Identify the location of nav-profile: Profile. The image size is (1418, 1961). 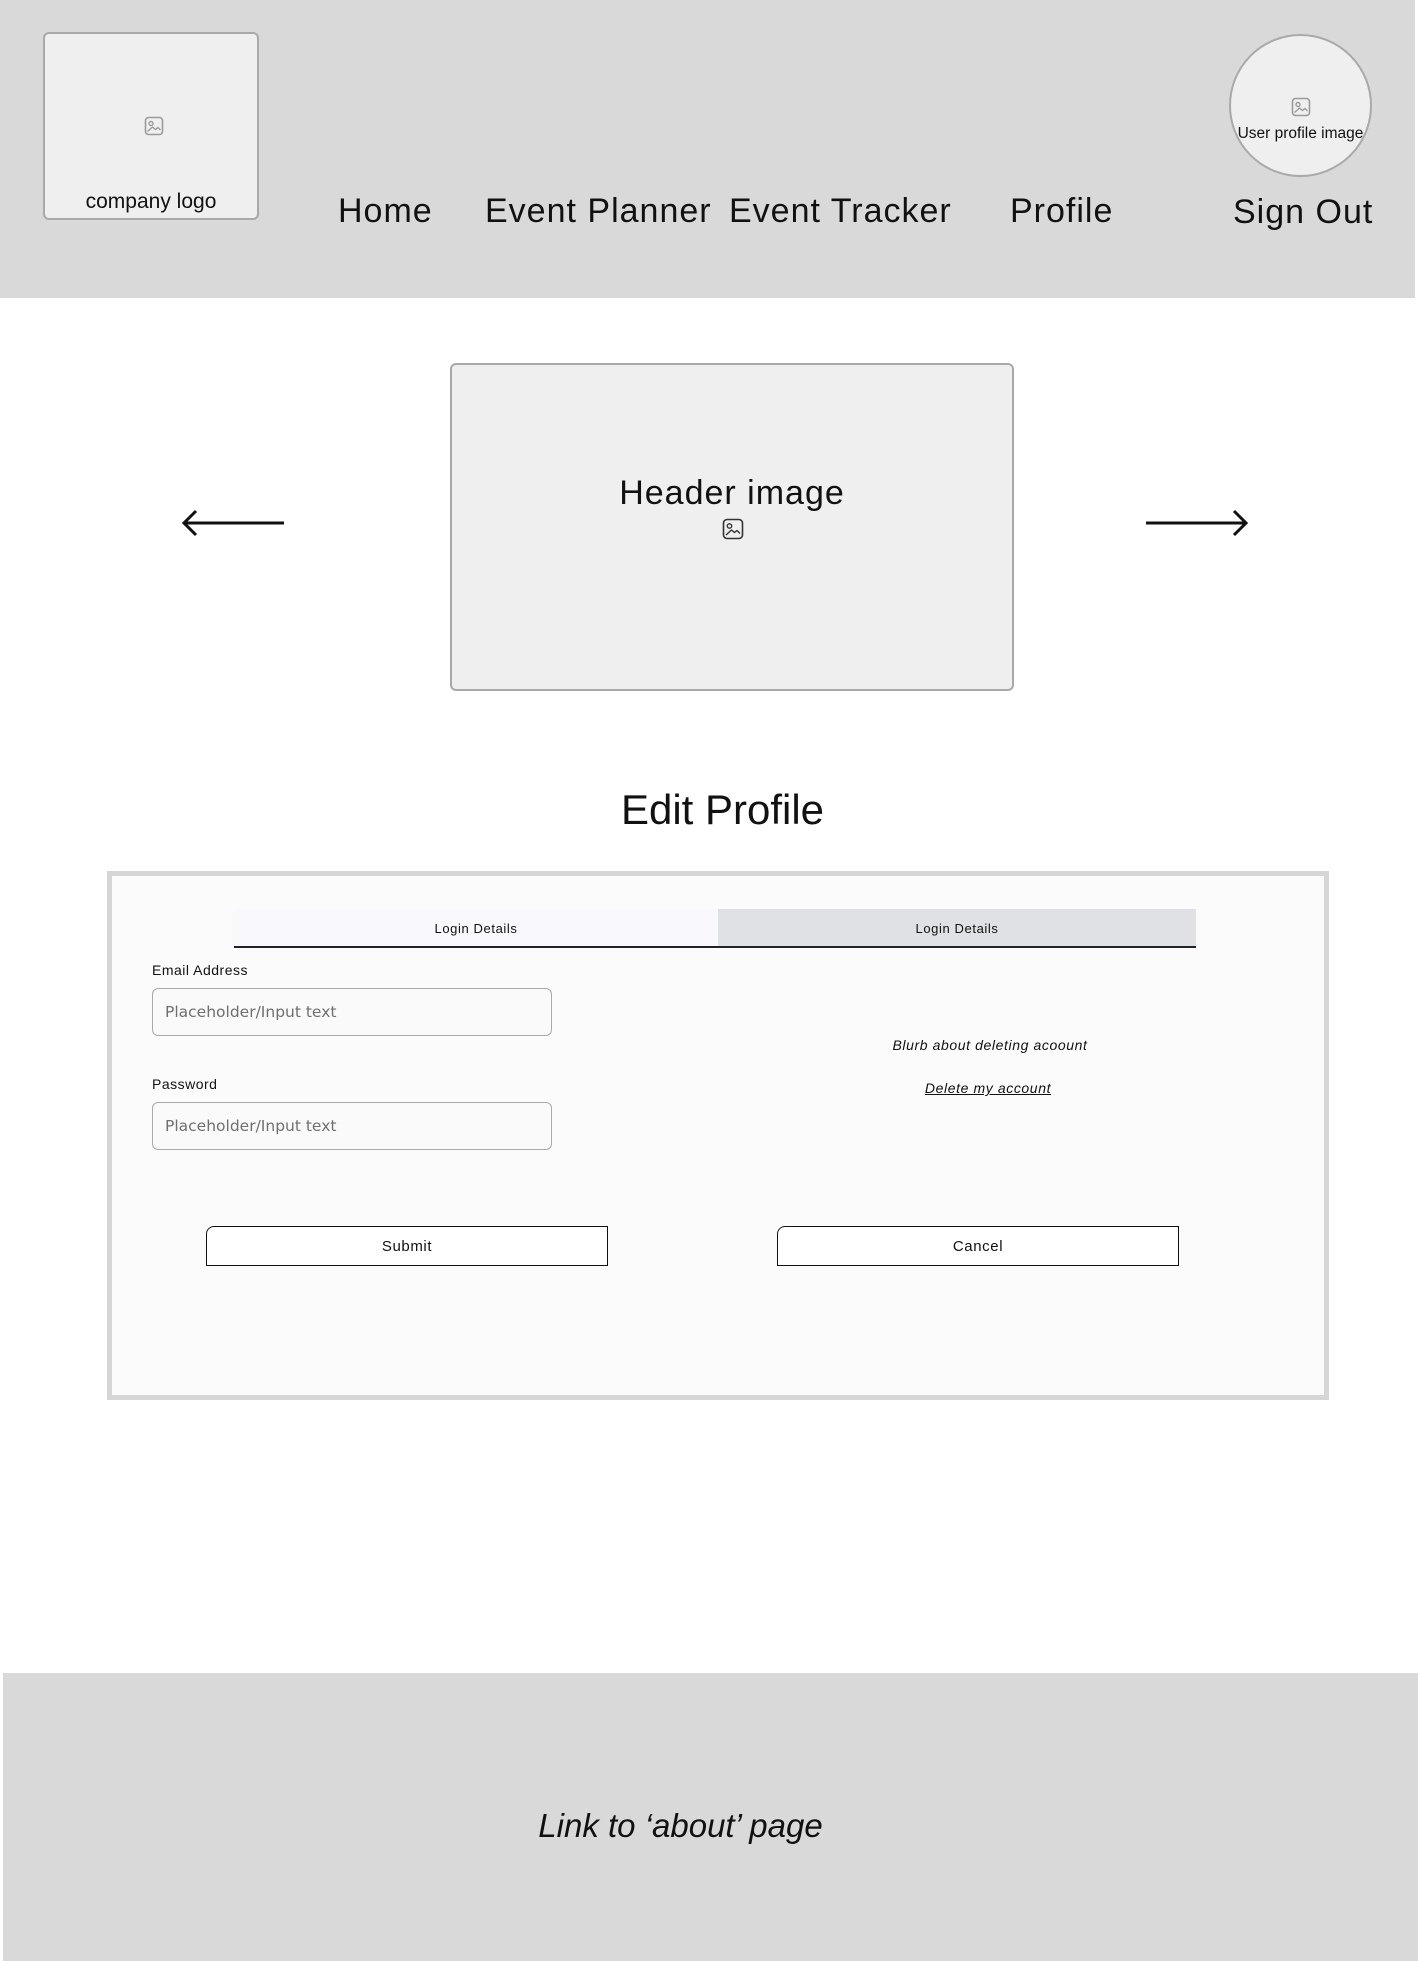
(1061, 211).